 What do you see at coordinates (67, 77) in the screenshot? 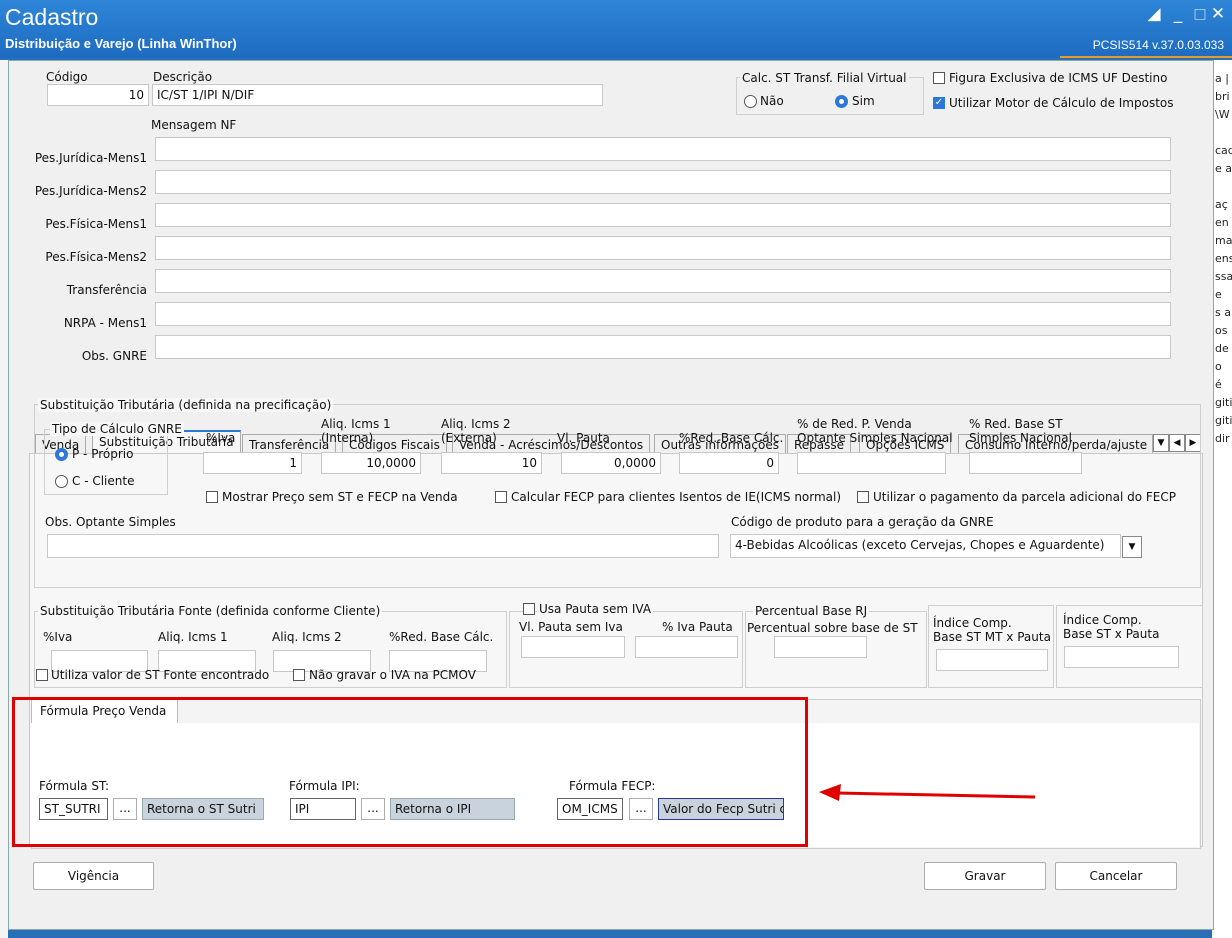
I see `codigo-label: Código` at bounding box center [67, 77].